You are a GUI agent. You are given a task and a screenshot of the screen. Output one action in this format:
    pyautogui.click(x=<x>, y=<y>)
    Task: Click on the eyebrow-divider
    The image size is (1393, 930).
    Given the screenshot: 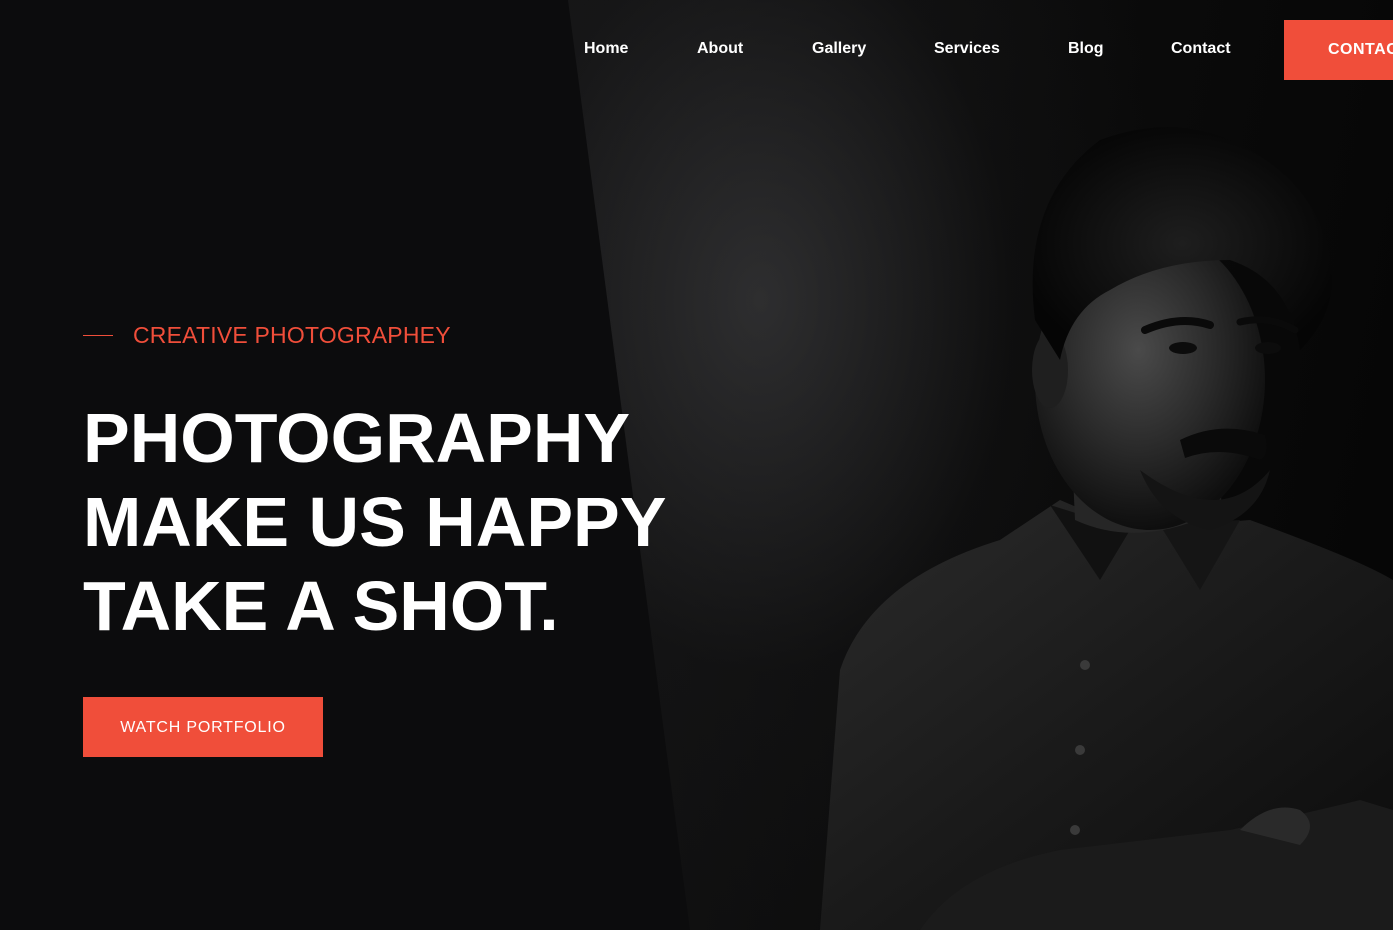 What is the action you would take?
    pyautogui.click(x=98, y=335)
    